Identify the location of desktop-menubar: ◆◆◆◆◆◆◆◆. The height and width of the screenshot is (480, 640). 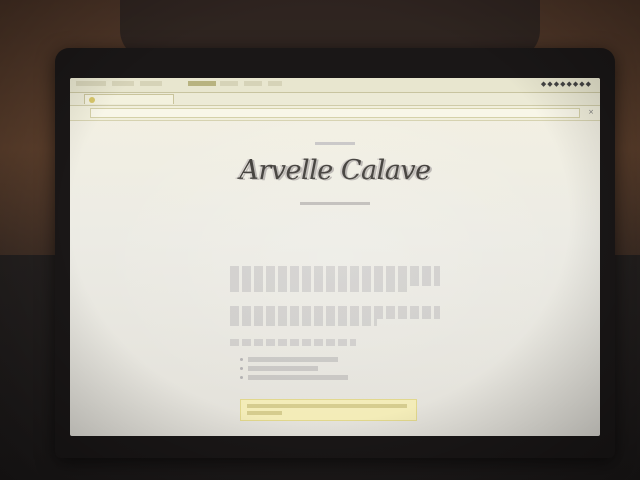
(335, 85).